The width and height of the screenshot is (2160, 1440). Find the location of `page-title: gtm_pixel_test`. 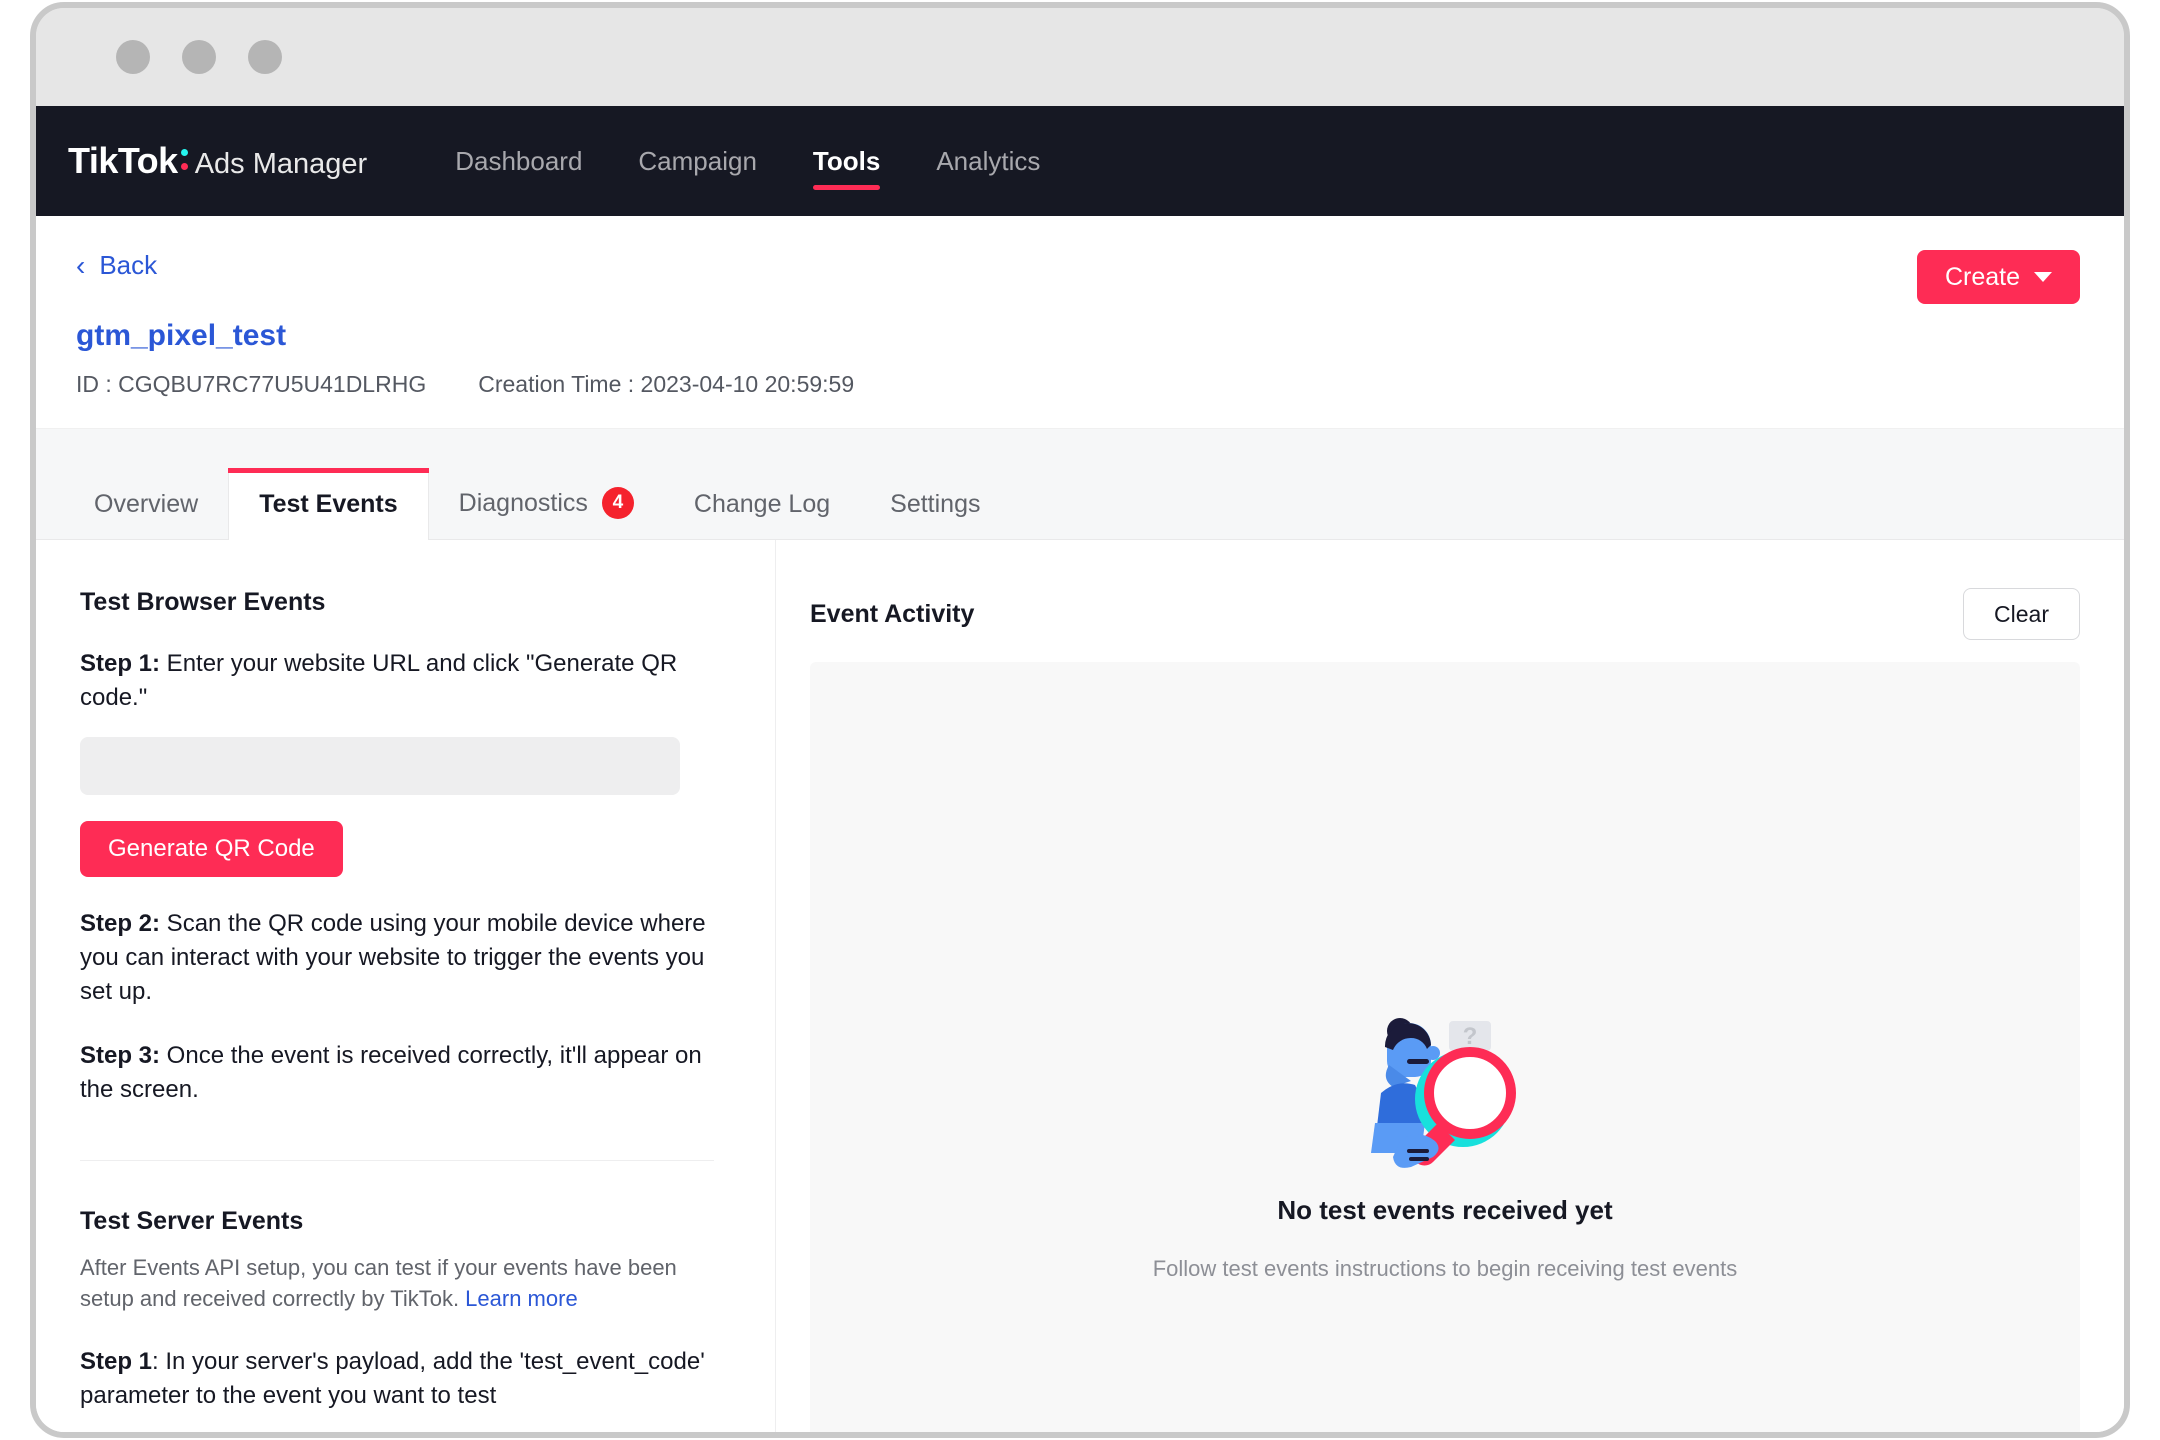

page-title: gtm_pixel_test is located at coordinates (181, 336).